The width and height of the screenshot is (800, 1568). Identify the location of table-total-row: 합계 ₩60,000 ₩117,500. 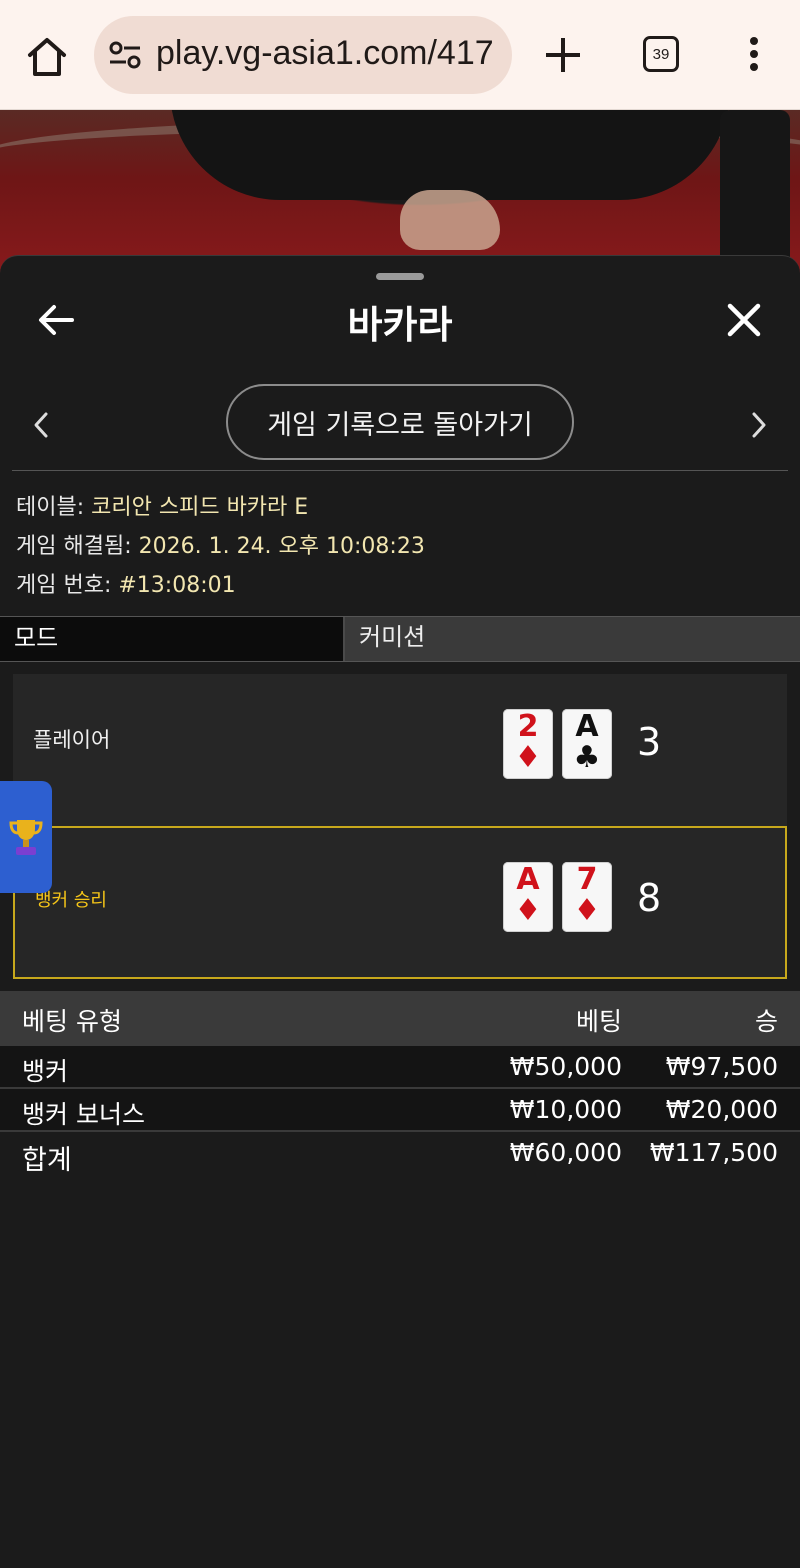
(400, 1156).